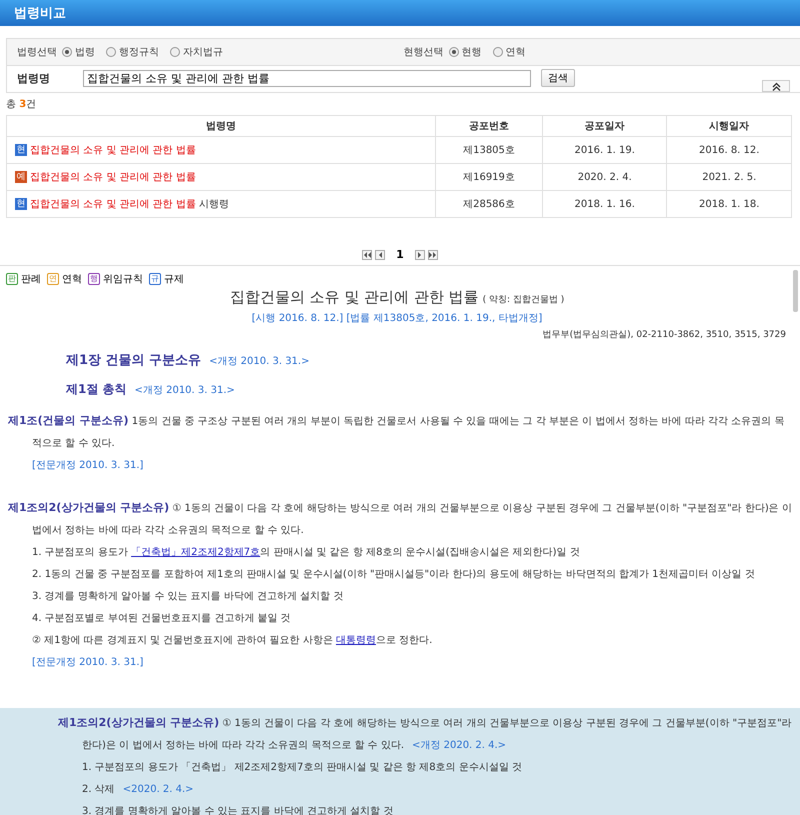  What do you see at coordinates (23, 279) in the screenshot?
I see `legend-item: 판 판례` at bounding box center [23, 279].